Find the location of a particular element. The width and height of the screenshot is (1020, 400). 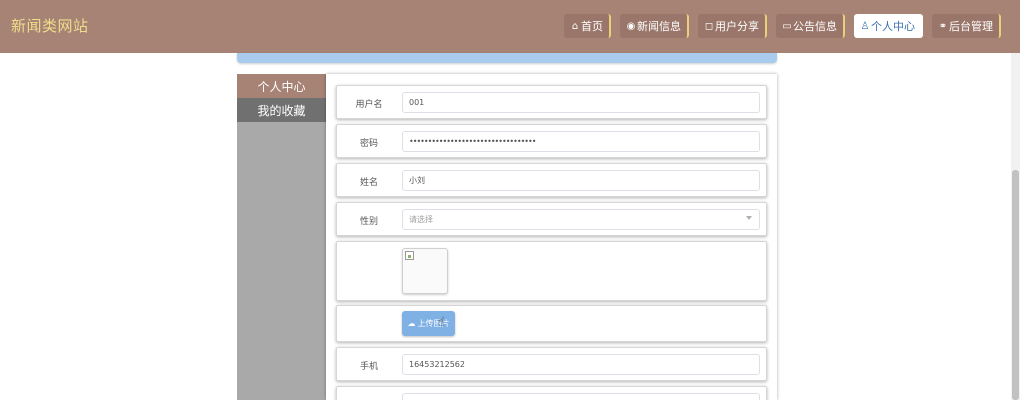

username-label: 用户名 is located at coordinates (369, 105).